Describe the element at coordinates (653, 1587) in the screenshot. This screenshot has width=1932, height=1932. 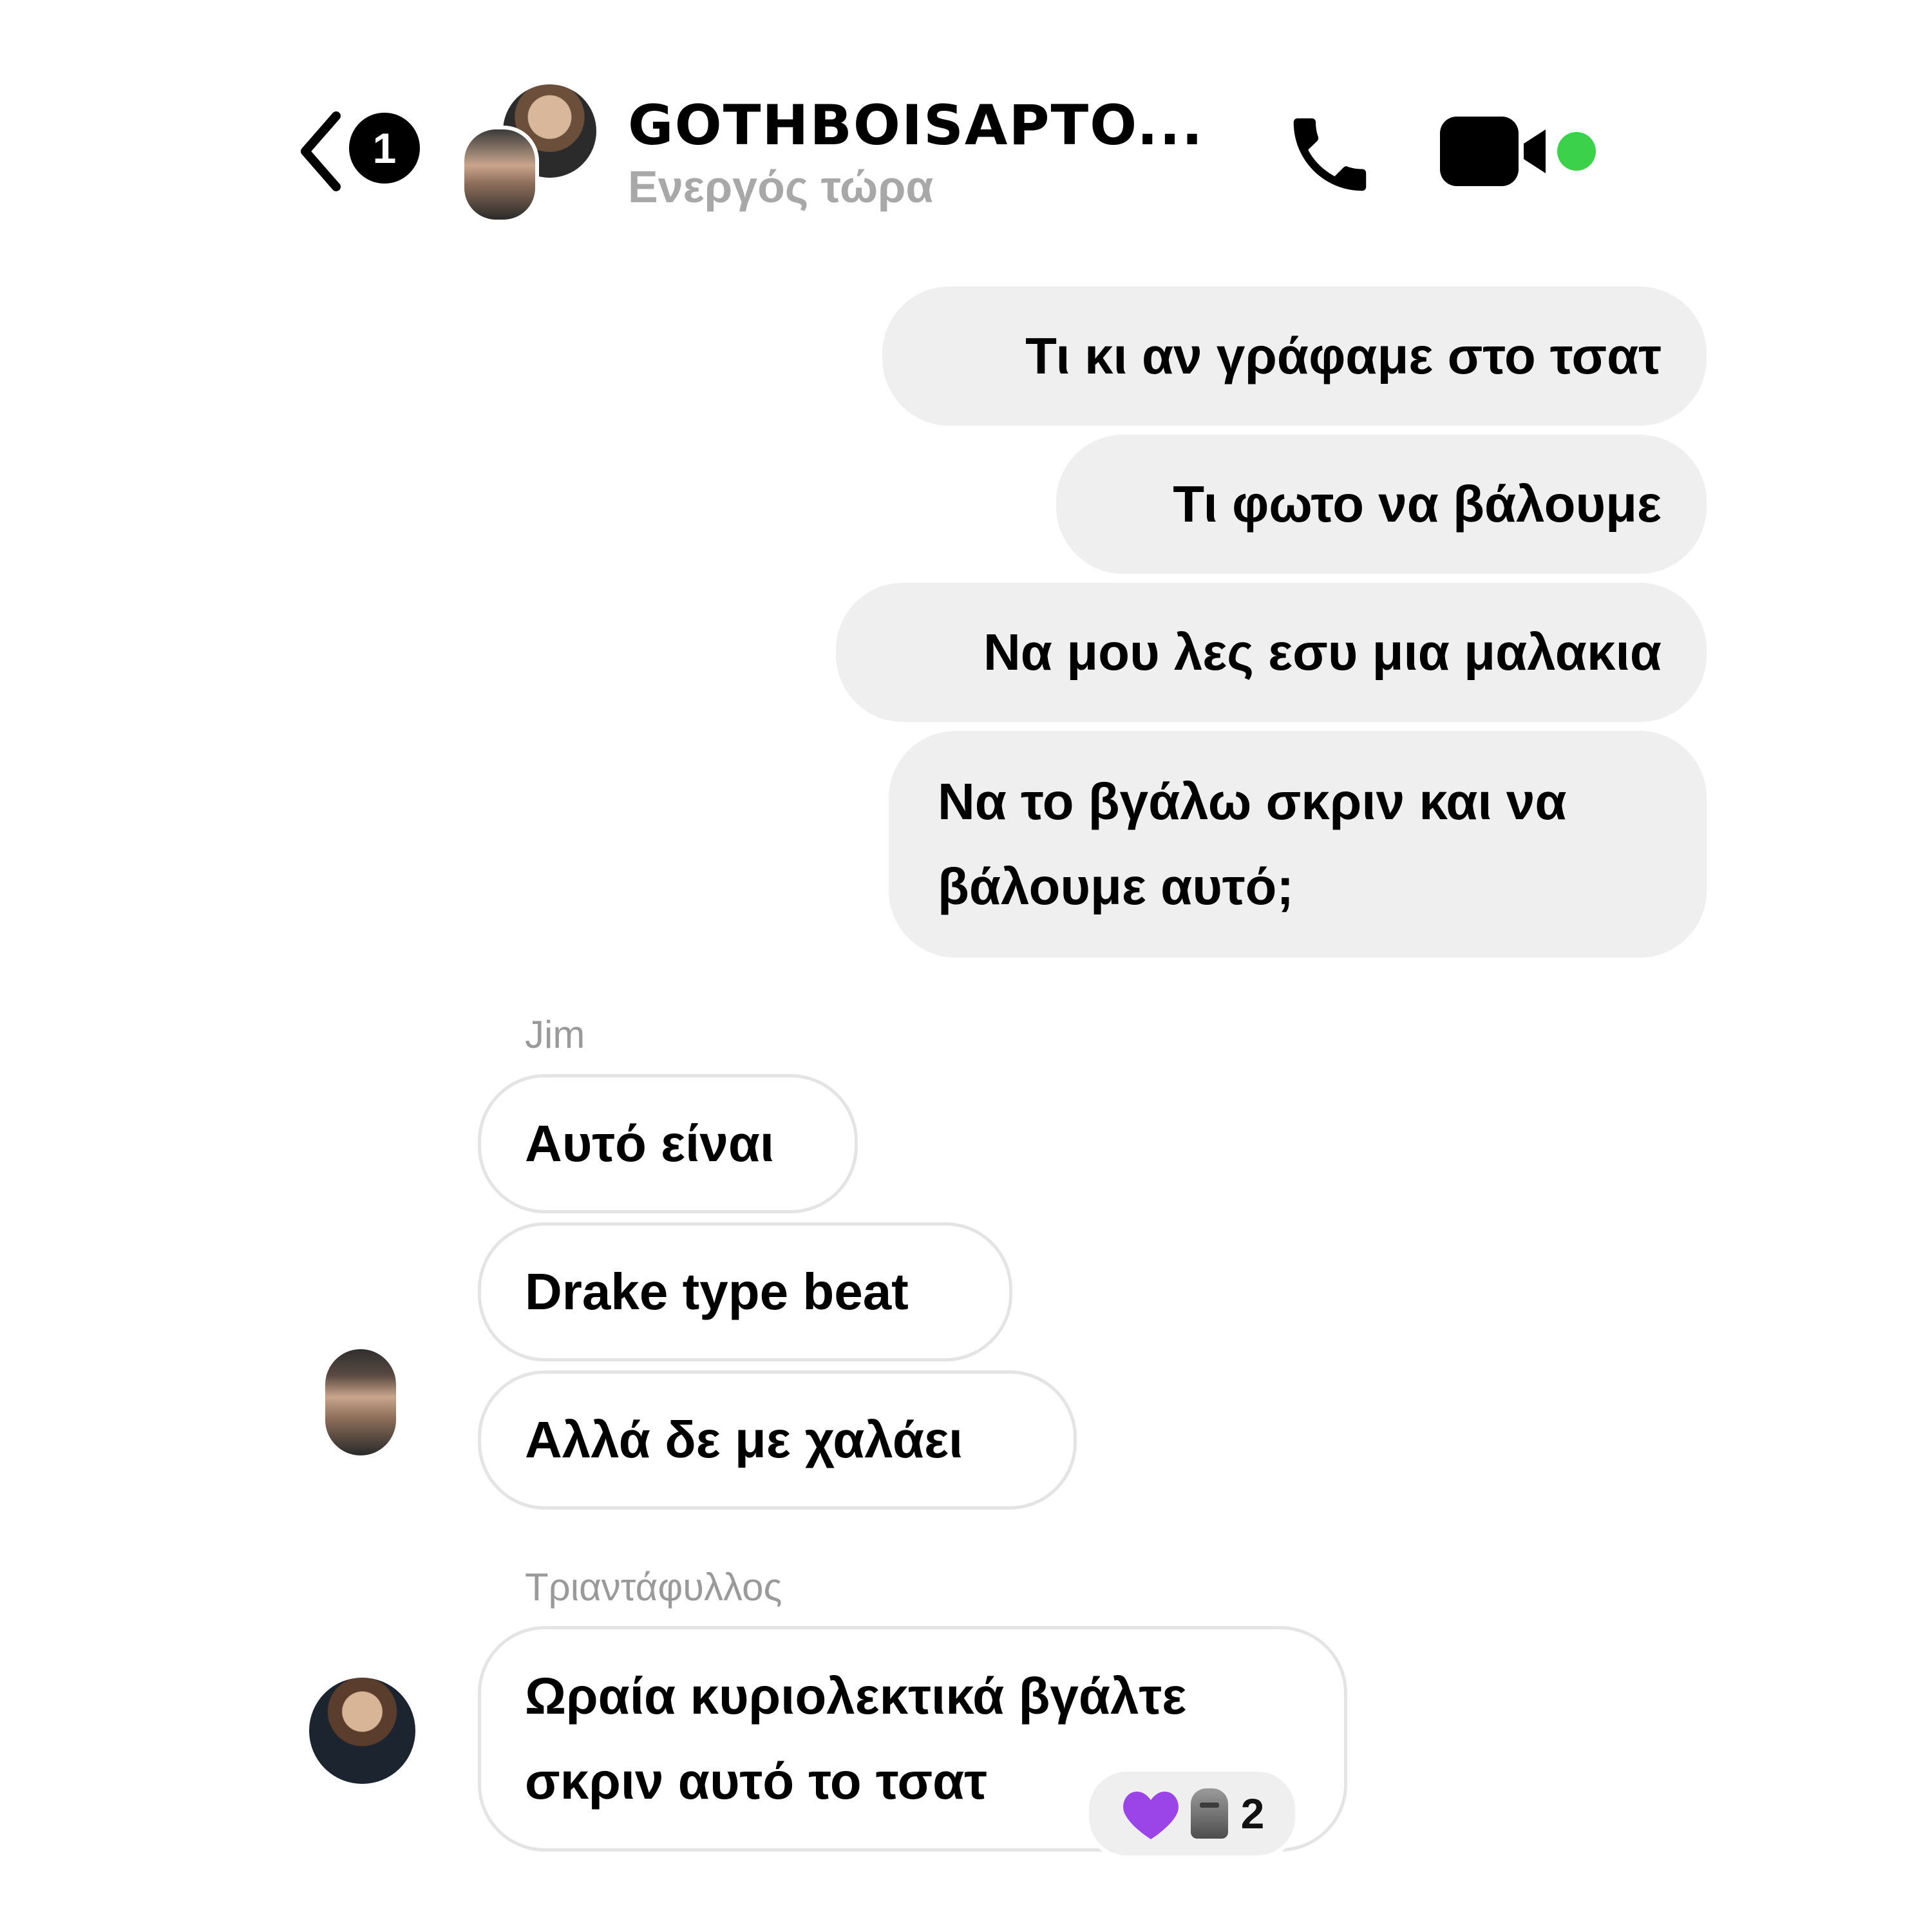
I see `sender-name: Τριαντάφυλλος` at that location.